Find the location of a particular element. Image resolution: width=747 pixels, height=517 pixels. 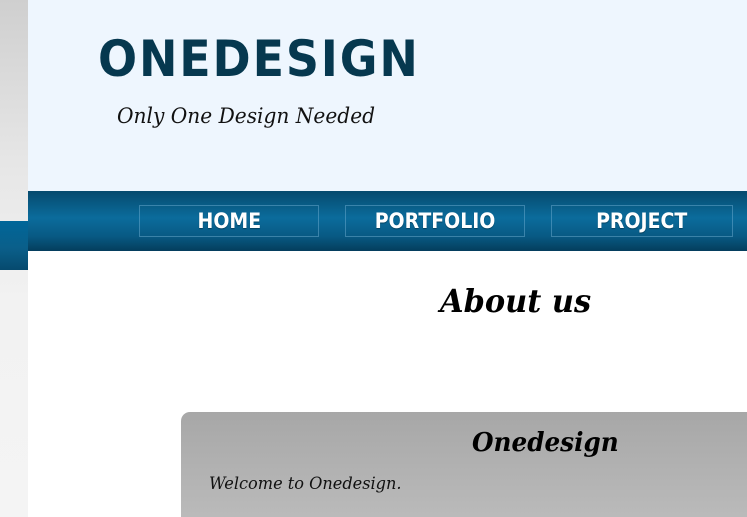

page-title: About us is located at coordinates (516, 301).